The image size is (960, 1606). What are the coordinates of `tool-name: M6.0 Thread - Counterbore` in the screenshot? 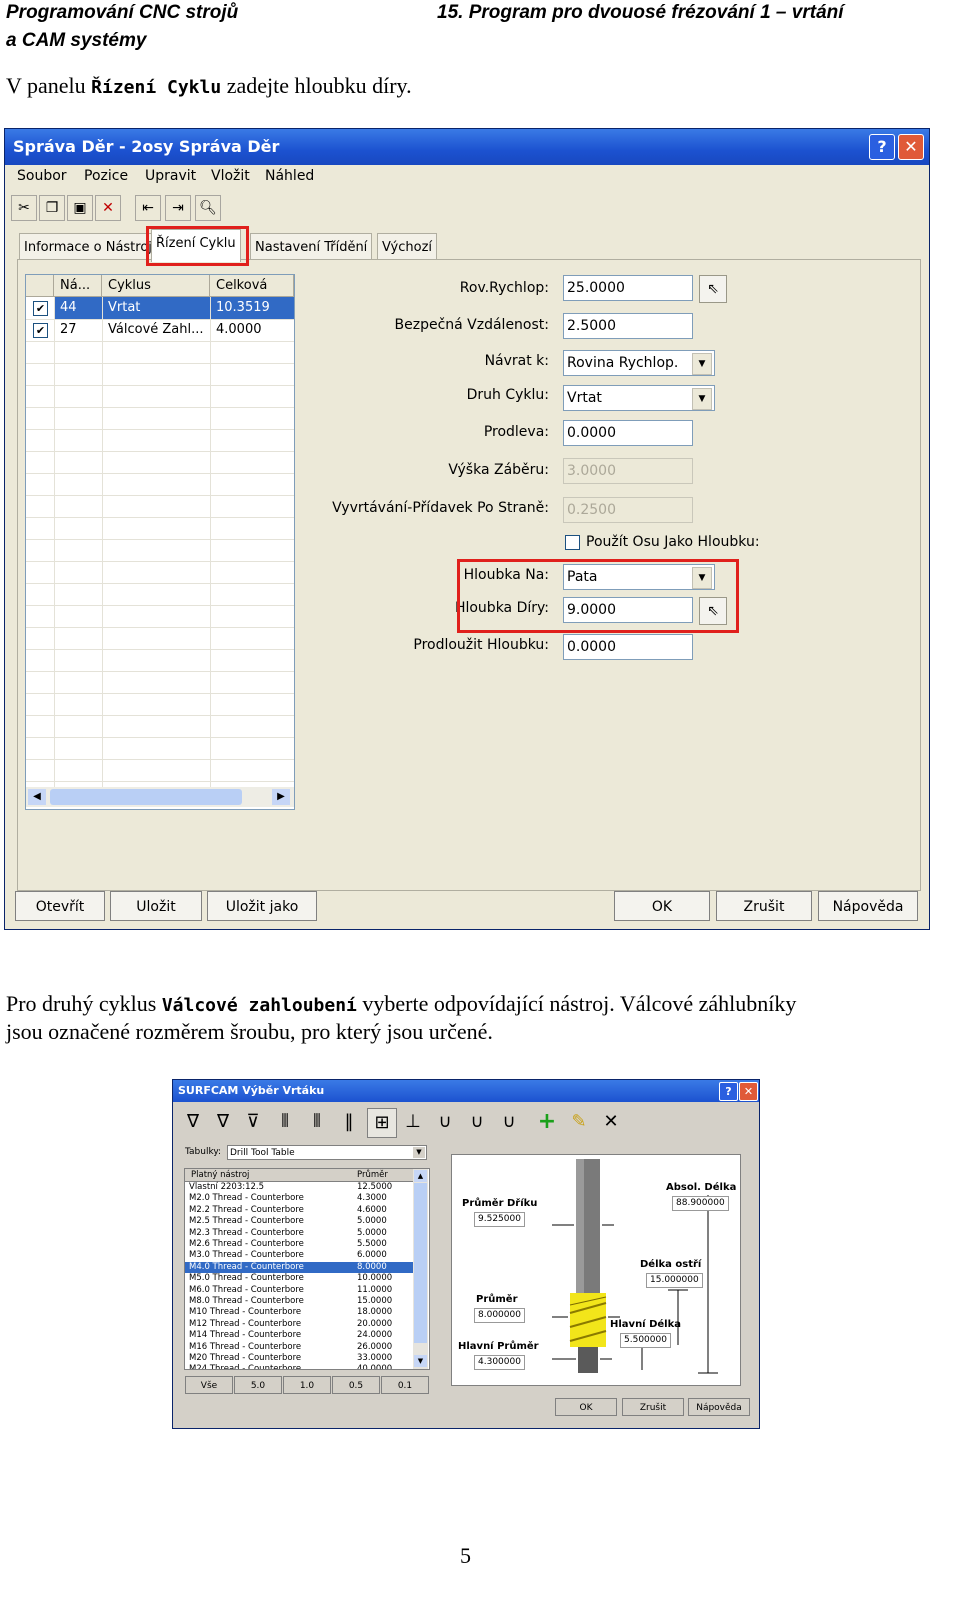 It's located at (246, 1289).